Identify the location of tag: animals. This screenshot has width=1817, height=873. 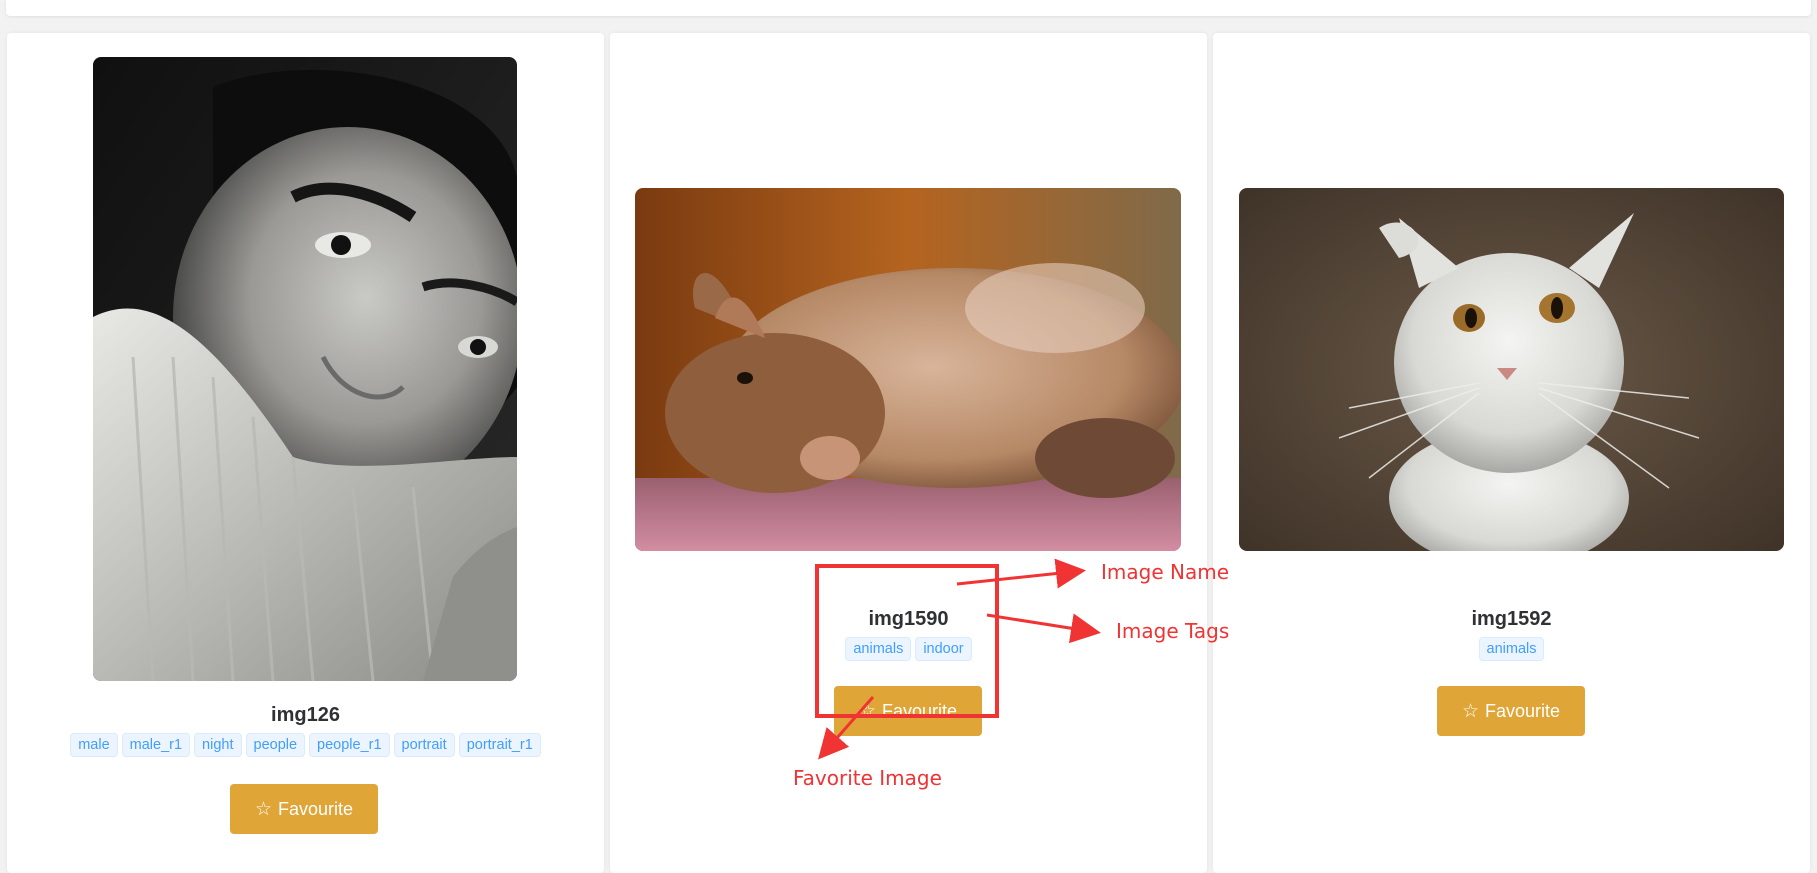
(1511, 649).